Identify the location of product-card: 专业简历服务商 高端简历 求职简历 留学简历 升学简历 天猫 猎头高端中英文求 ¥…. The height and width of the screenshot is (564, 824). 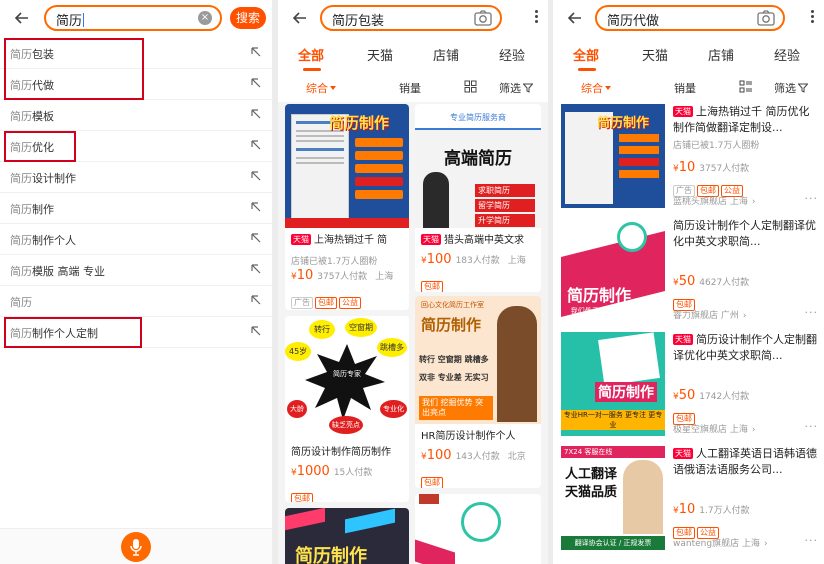
(478, 198).